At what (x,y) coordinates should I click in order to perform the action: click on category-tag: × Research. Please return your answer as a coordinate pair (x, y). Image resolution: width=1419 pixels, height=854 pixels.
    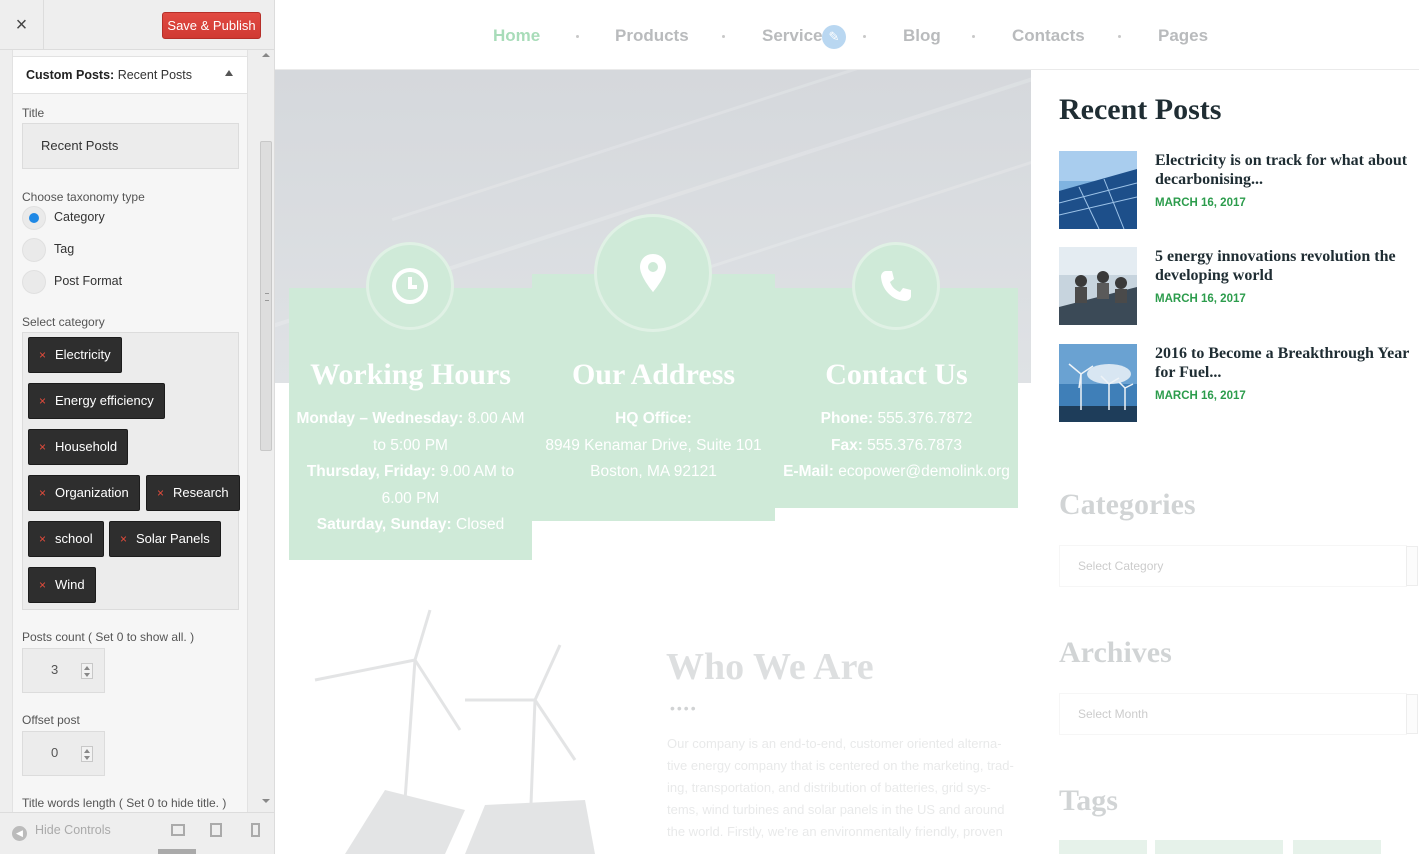
    Looking at the image, I should click on (193, 493).